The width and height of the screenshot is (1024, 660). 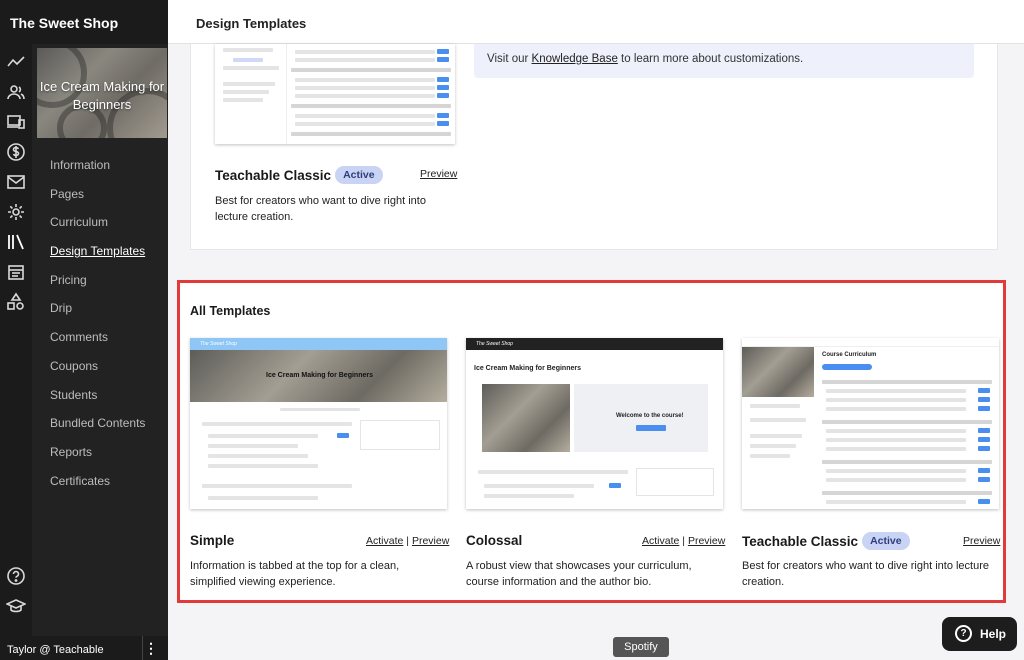 I want to click on help-button: ? Help, so click(x=979, y=634).